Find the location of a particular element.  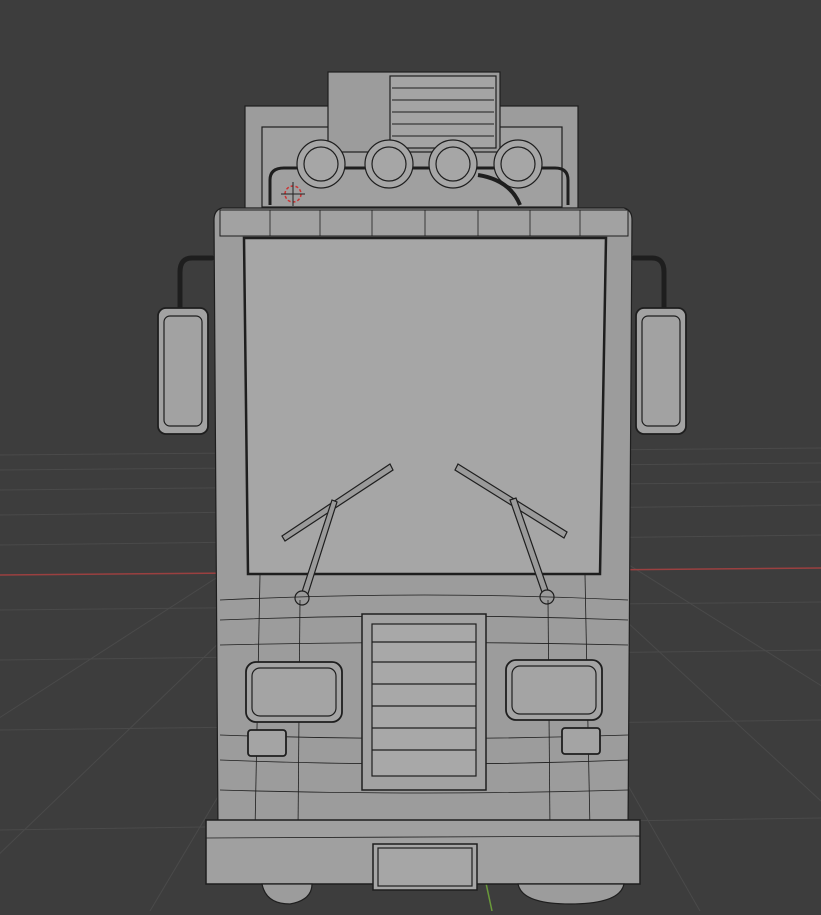

mirror-right is located at coordinates (661, 371).